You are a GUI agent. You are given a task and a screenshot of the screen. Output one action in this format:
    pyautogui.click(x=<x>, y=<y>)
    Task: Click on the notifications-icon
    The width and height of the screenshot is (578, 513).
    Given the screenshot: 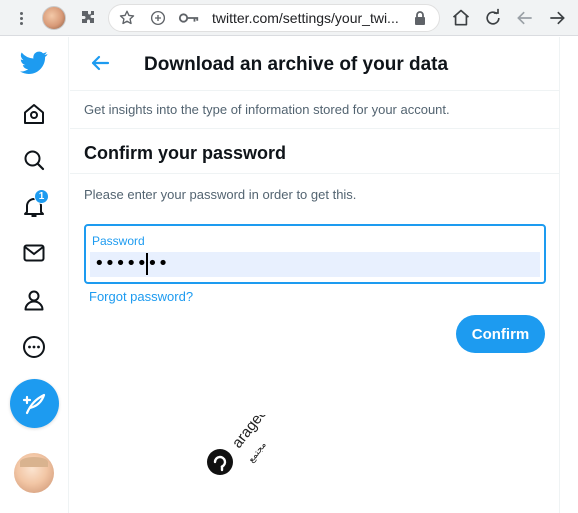 What is the action you would take?
    pyautogui.click(x=34, y=207)
    